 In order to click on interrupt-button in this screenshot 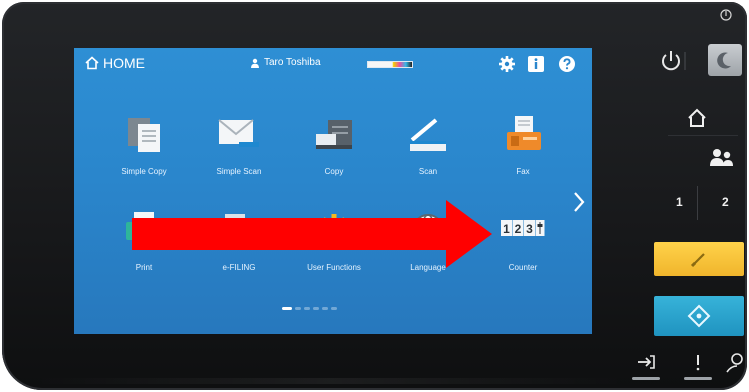, I will do `click(698, 365)`.